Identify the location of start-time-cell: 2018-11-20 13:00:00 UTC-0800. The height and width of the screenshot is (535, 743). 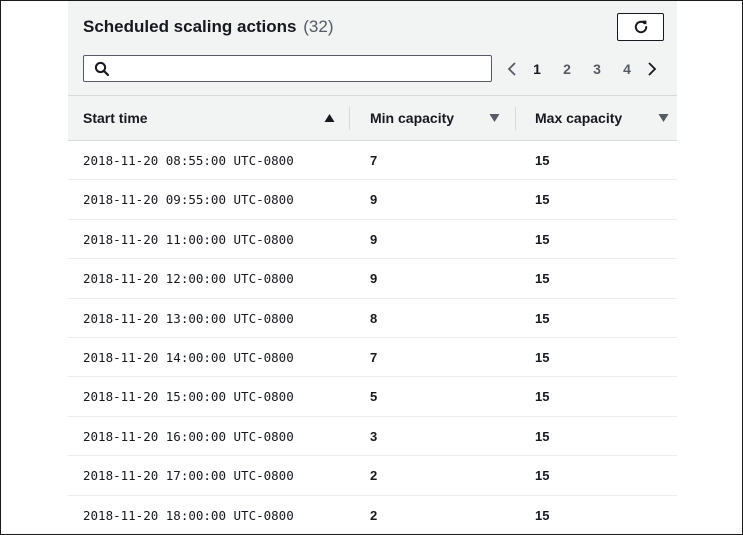
(188, 318).